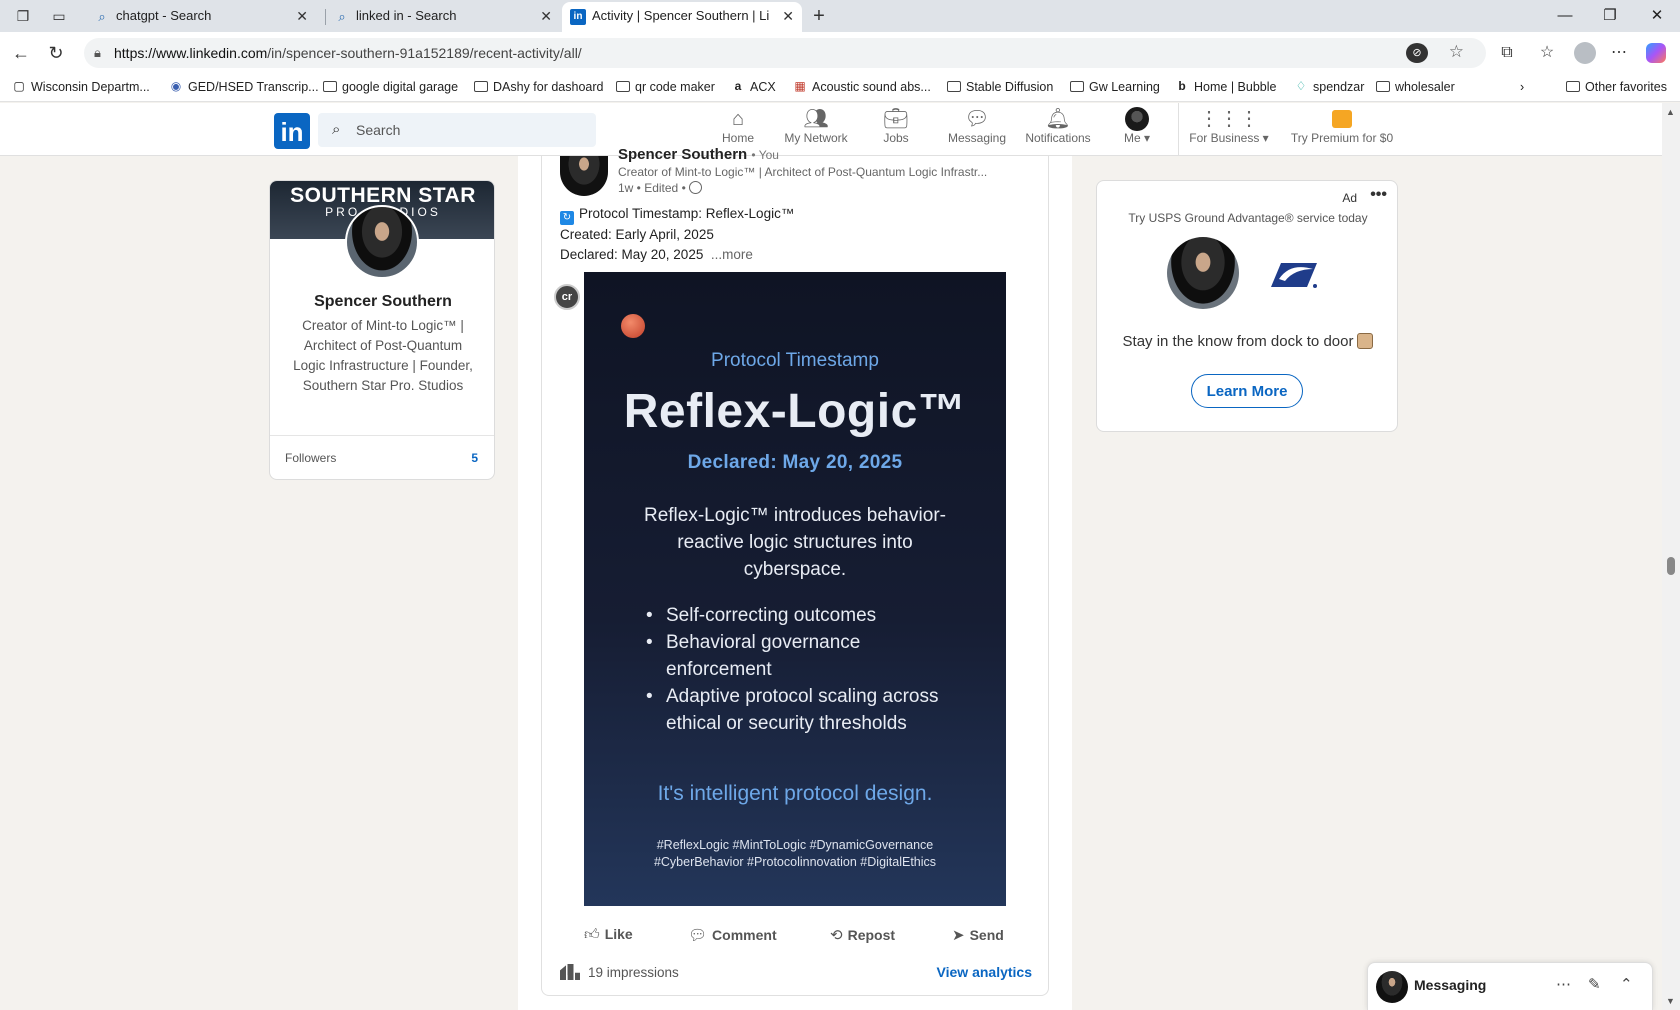 The height and width of the screenshot is (1010, 1680). I want to click on home-icon: ⌂, so click(738, 119).